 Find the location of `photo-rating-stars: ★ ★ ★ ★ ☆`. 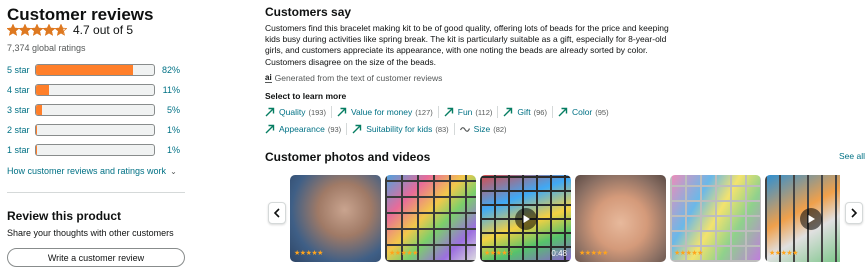

photo-rating-stars: ★ ★ ★ ★ ☆ is located at coordinates (498, 254).